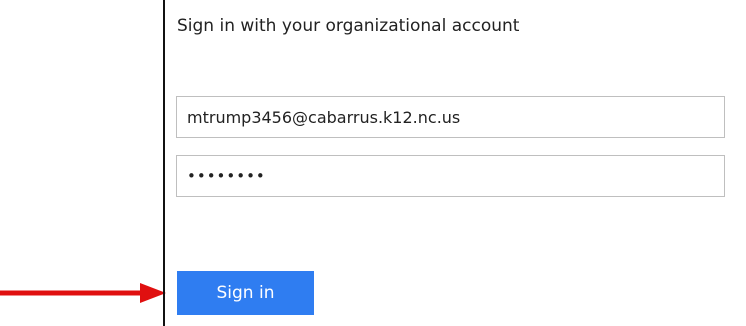 This screenshot has height=326, width=746. What do you see at coordinates (83, 293) in the screenshot?
I see `red-arrow-icon` at bounding box center [83, 293].